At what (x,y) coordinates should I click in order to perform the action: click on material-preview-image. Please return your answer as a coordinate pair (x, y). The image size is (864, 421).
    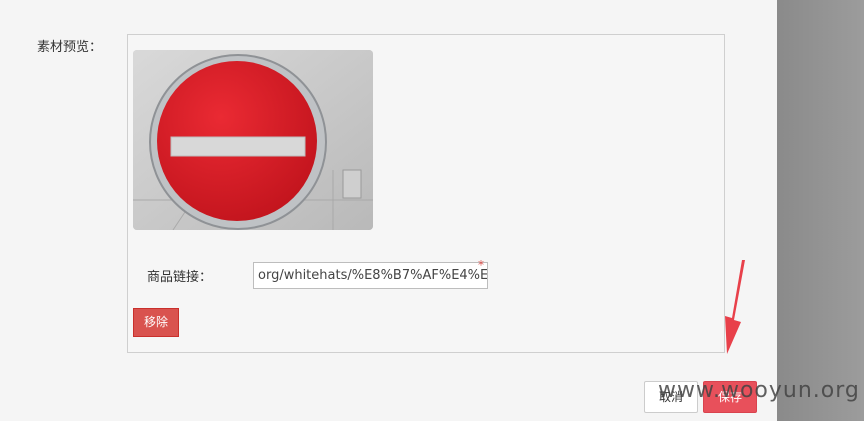
    Looking at the image, I should click on (253, 140).